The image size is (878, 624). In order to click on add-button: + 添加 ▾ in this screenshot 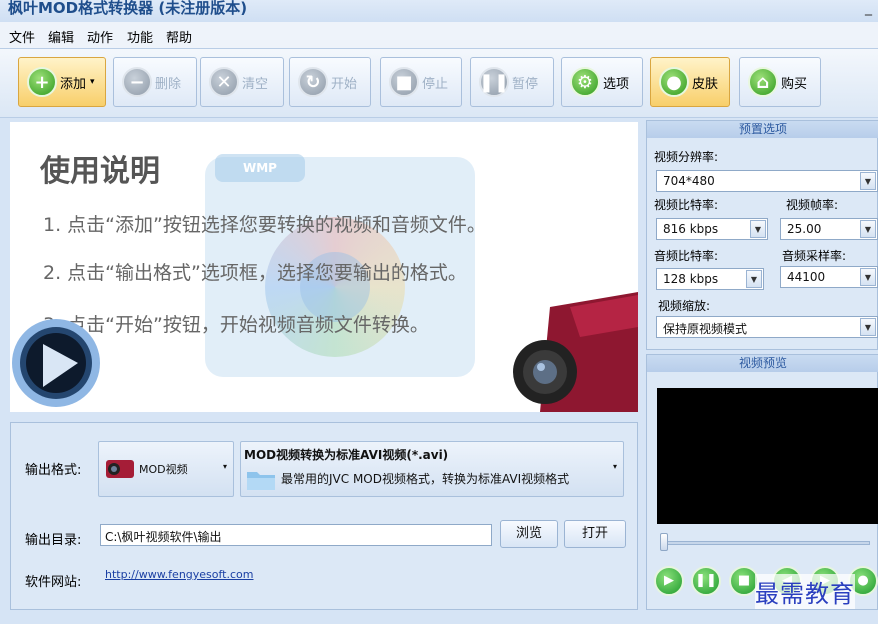, I will do `click(62, 82)`.